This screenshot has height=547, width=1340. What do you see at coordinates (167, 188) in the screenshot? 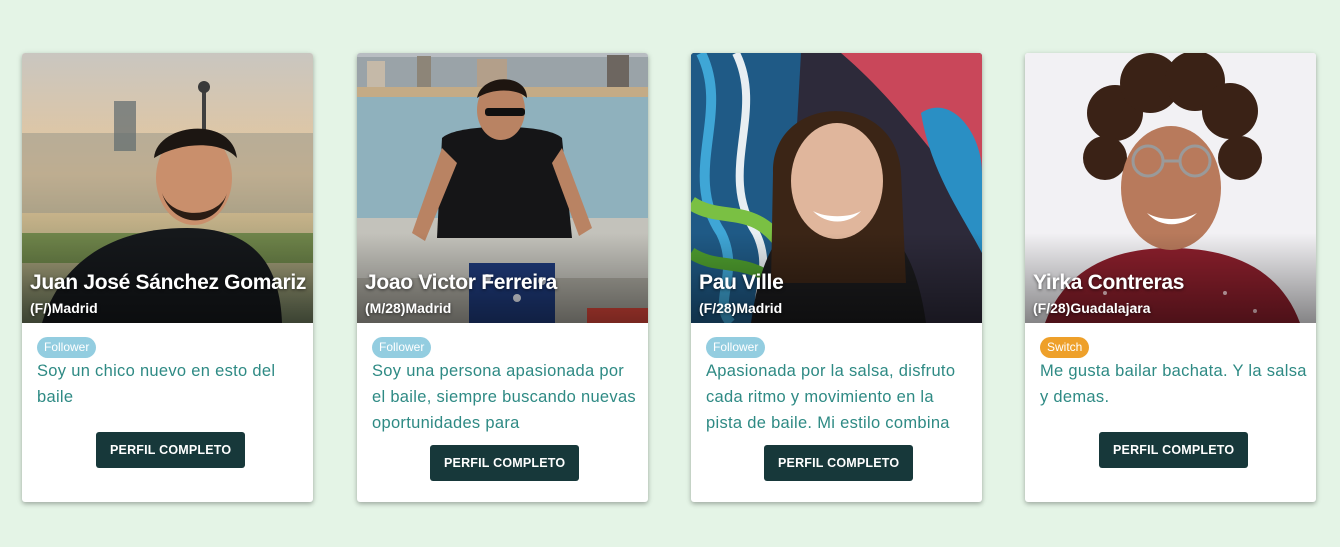
I see `profile-photo: Juan José Sánchez Gomariz (F/)Madrid` at bounding box center [167, 188].